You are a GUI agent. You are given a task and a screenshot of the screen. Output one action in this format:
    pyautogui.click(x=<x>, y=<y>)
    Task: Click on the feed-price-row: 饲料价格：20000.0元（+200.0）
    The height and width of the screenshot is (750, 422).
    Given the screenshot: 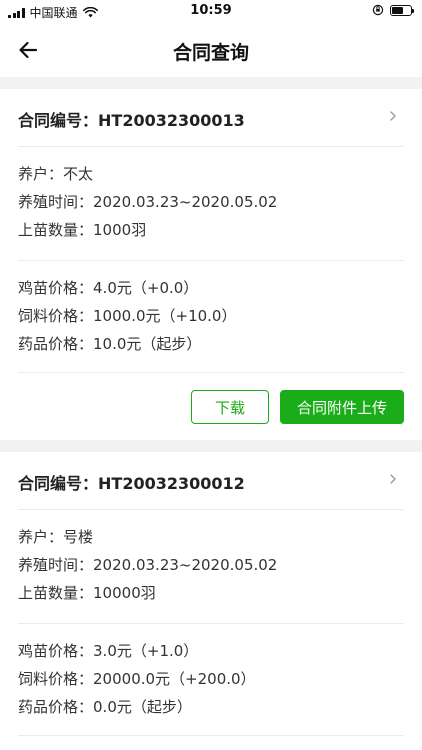 What is the action you would take?
    pyautogui.click(x=211, y=679)
    